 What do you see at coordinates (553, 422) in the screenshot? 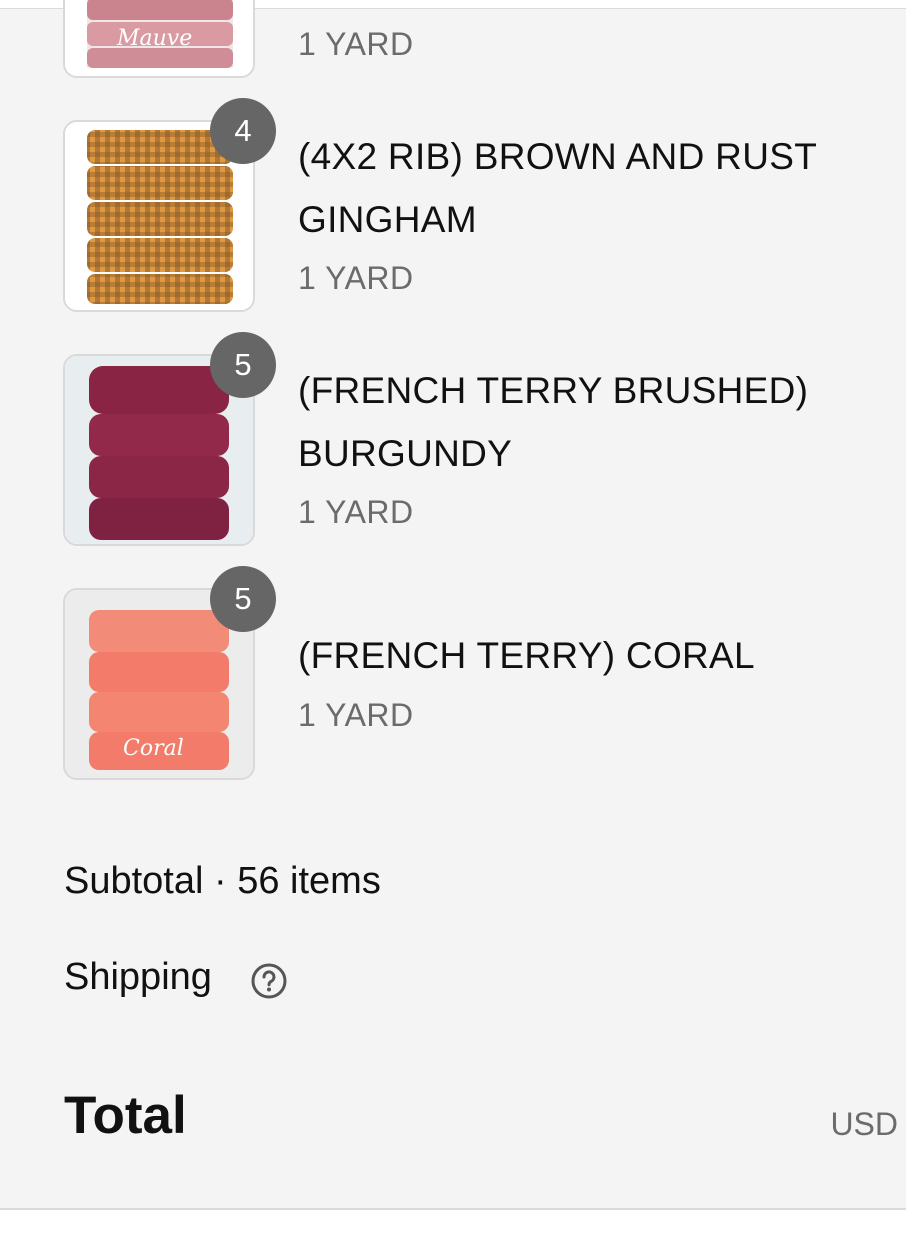
I see `line-item-title: (FRENCH TERRY BRUSHED) BURGUNDY` at bounding box center [553, 422].